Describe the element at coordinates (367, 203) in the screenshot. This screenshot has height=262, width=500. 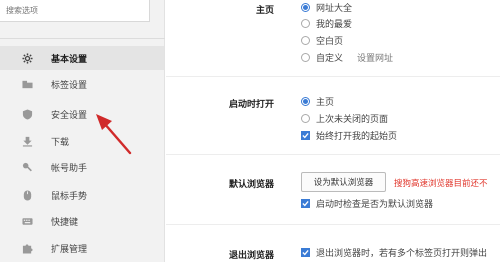
I see `check-default-browser-checkbox: 启动时检查是否为默认浏览器` at that location.